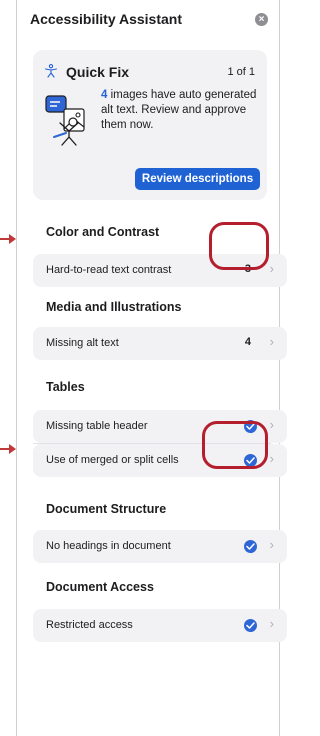 Image resolution: width=320 pixels, height=736 pixels. Describe the element at coordinates (12, 449) in the screenshot. I see `callout-arrow-head-table-header` at that location.